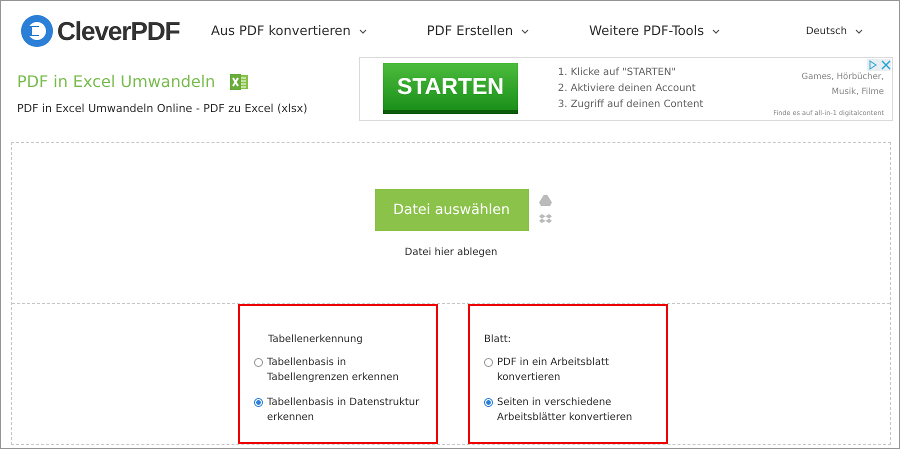  What do you see at coordinates (498, 340) in the screenshot?
I see `option-title: Blatt:` at bounding box center [498, 340].